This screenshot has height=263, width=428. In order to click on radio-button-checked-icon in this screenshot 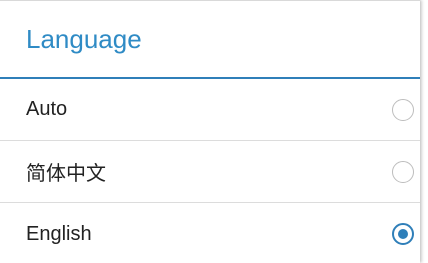, I will do `click(403, 234)`.